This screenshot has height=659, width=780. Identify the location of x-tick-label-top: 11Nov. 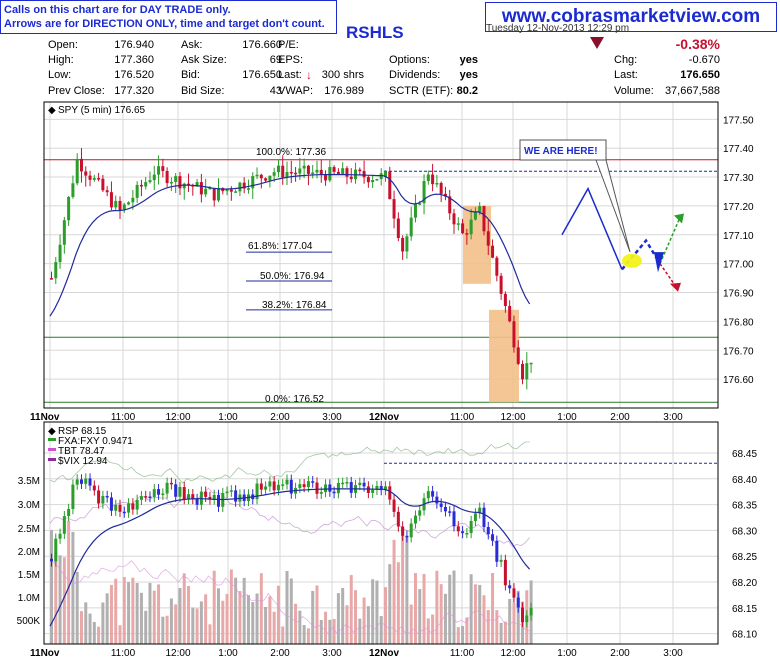
(45, 417).